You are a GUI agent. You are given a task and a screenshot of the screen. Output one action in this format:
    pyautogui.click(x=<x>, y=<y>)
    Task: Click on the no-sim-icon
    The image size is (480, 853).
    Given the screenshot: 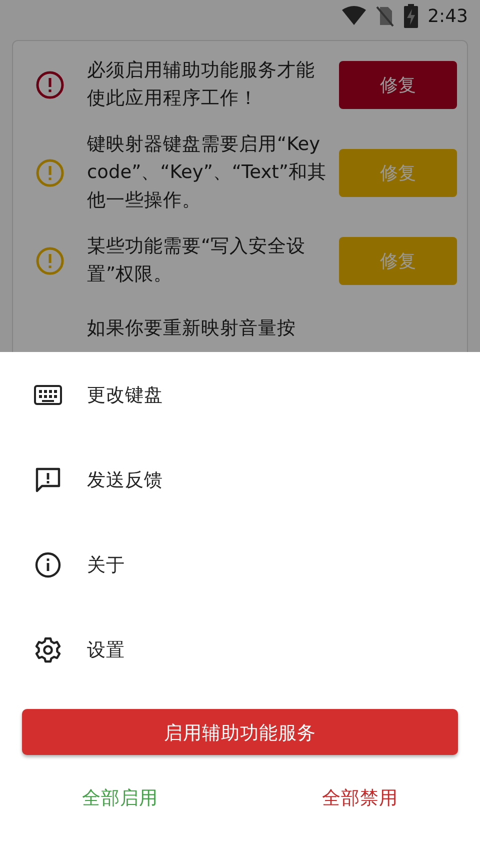 What is the action you would take?
    pyautogui.click(x=385, y=16)
    